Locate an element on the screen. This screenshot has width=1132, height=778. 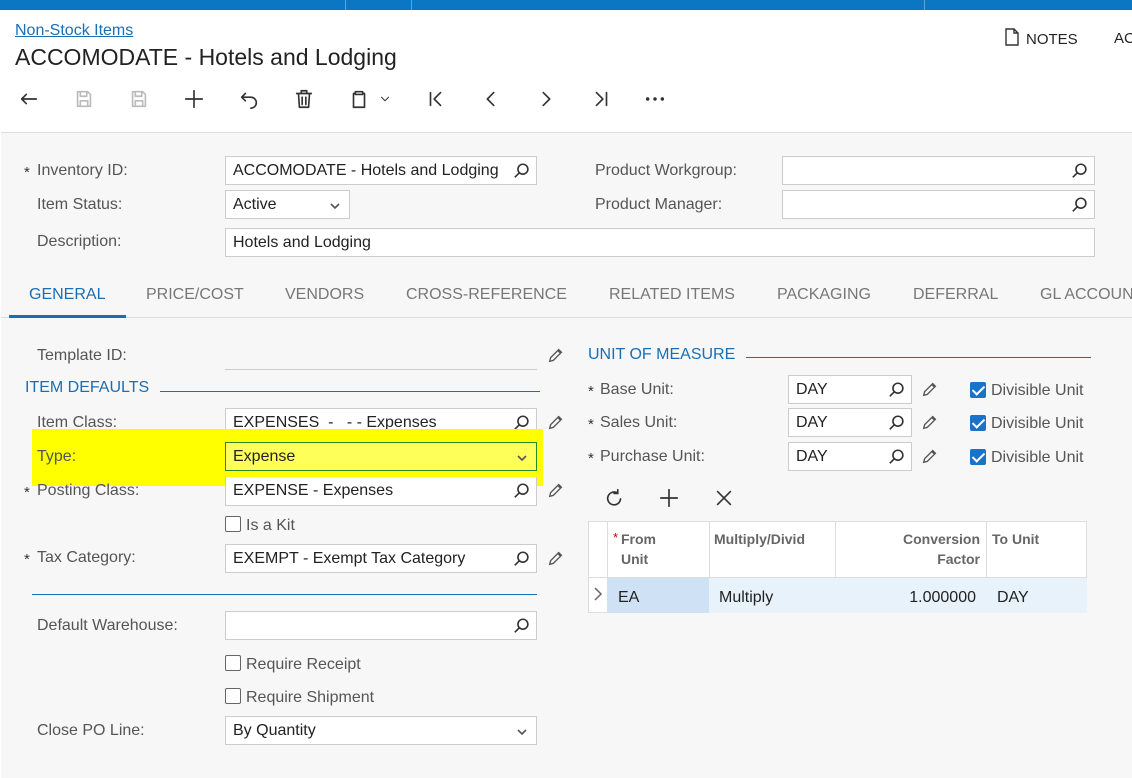
template-id-input is located at coordinates (381, 357).